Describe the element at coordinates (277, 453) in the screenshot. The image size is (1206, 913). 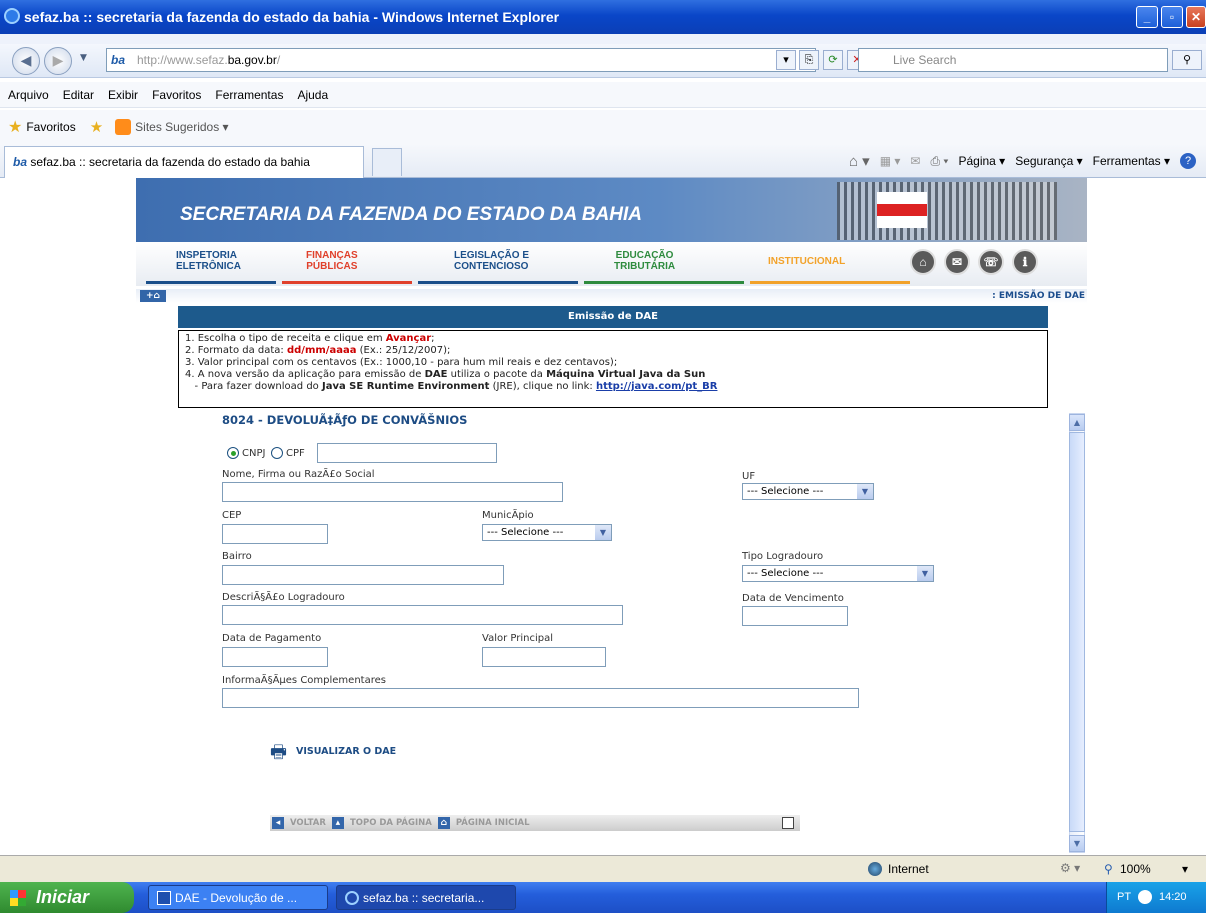
I see `cpf-radio` at that location.